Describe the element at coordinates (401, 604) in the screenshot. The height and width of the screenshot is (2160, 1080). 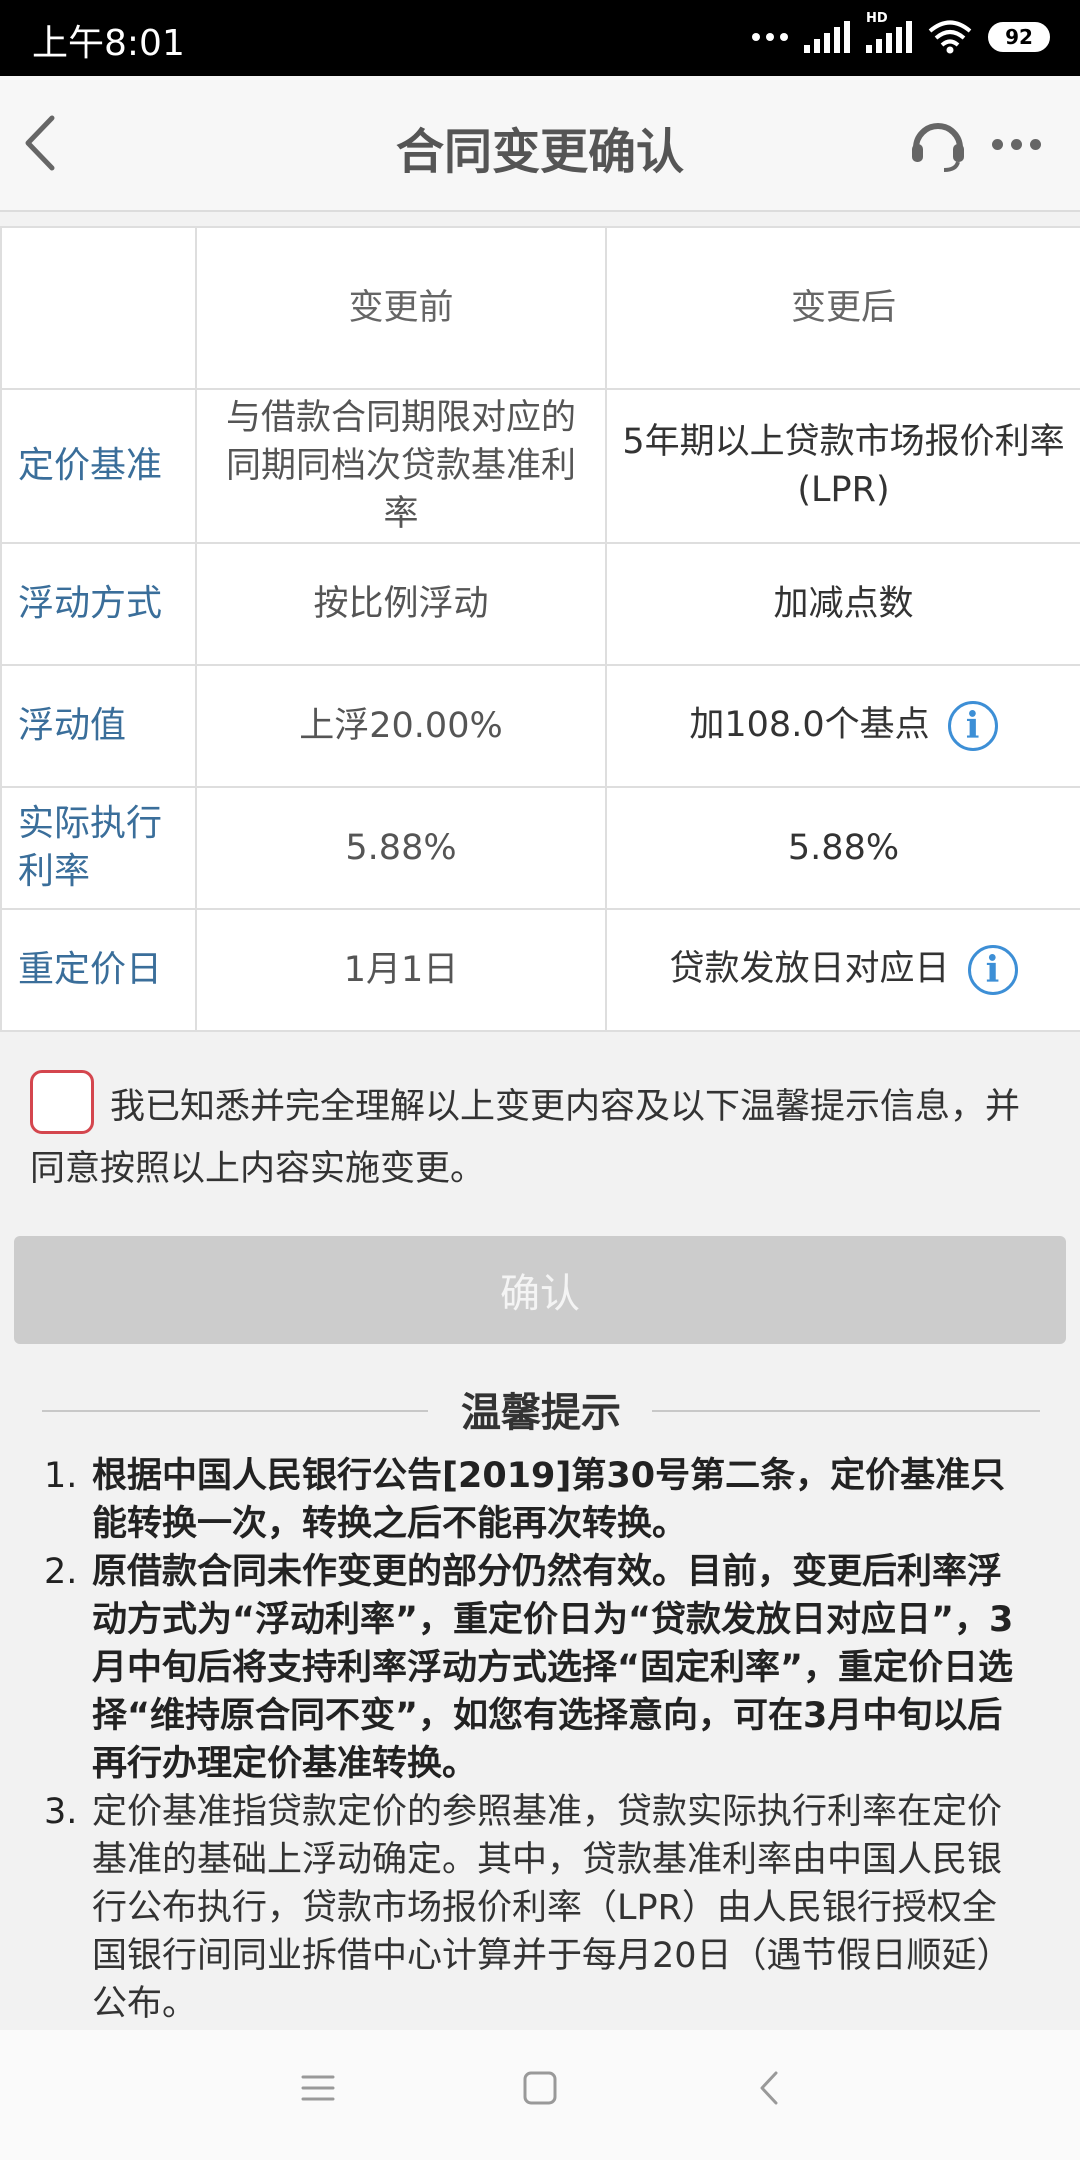
I see `cell-before: 按比例浮动` at that location.